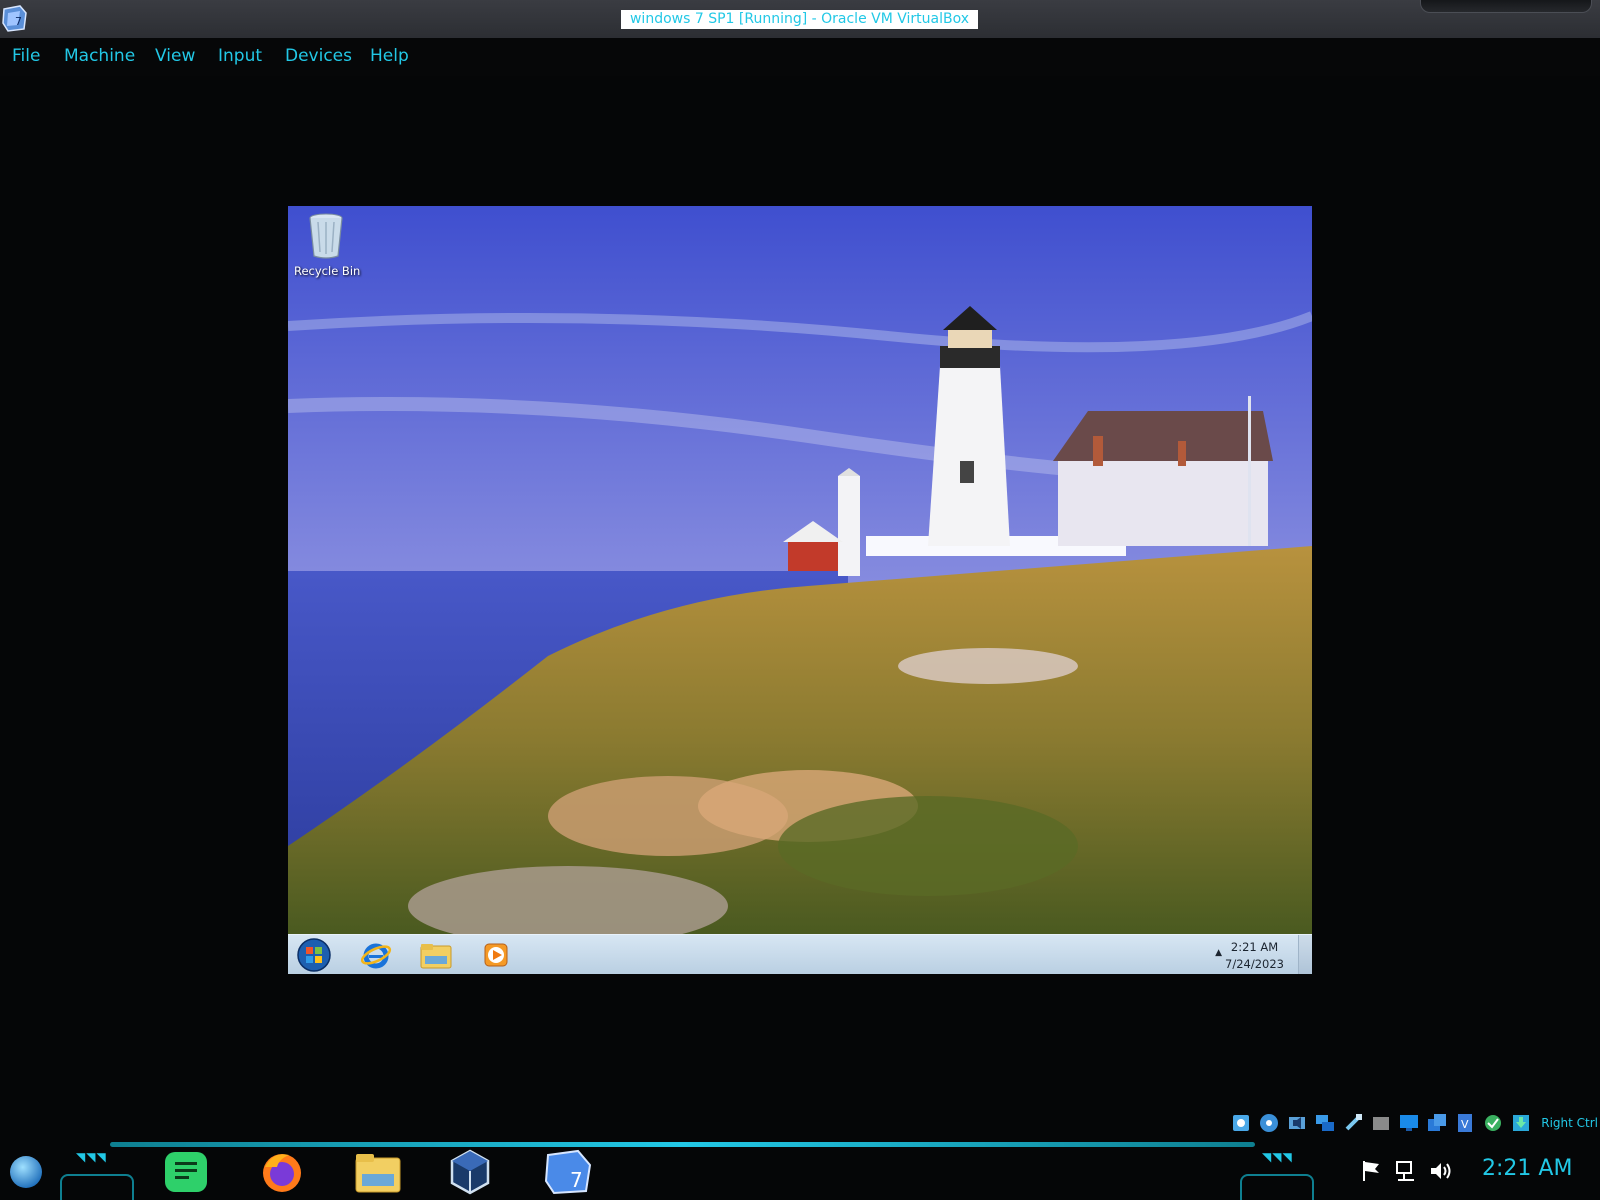 The image size is (1600, 1200). Describe the element at coordinates (1325, 1123) in the screenshot. I see `network-icon` at that location.